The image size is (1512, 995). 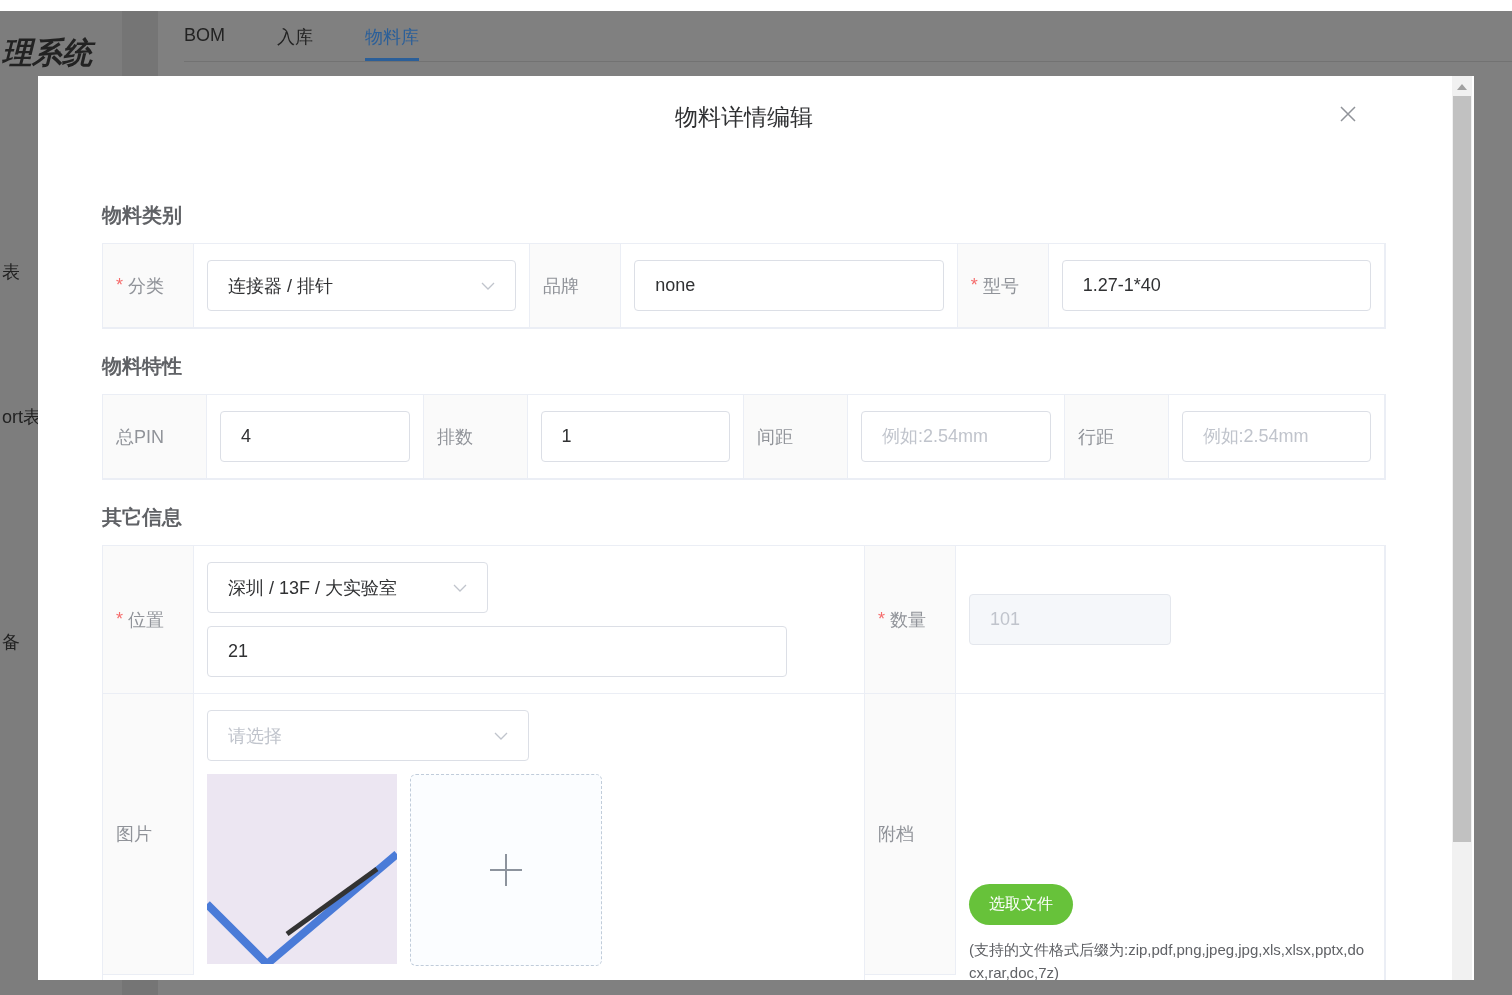 I want to click on label-text: 间距, so click(x=775, y=437).